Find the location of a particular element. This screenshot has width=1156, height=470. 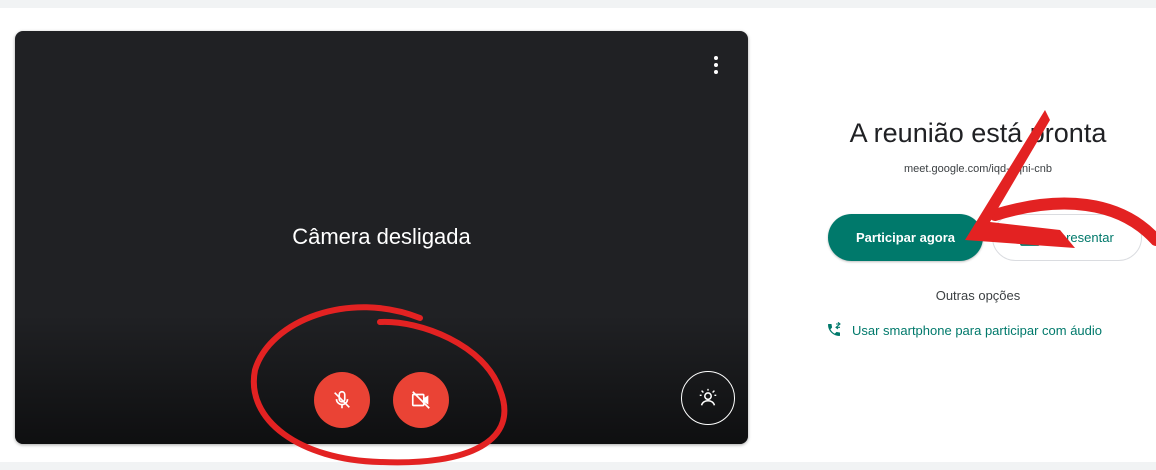

present-screen-icon is located at coordinates (1030, 237).